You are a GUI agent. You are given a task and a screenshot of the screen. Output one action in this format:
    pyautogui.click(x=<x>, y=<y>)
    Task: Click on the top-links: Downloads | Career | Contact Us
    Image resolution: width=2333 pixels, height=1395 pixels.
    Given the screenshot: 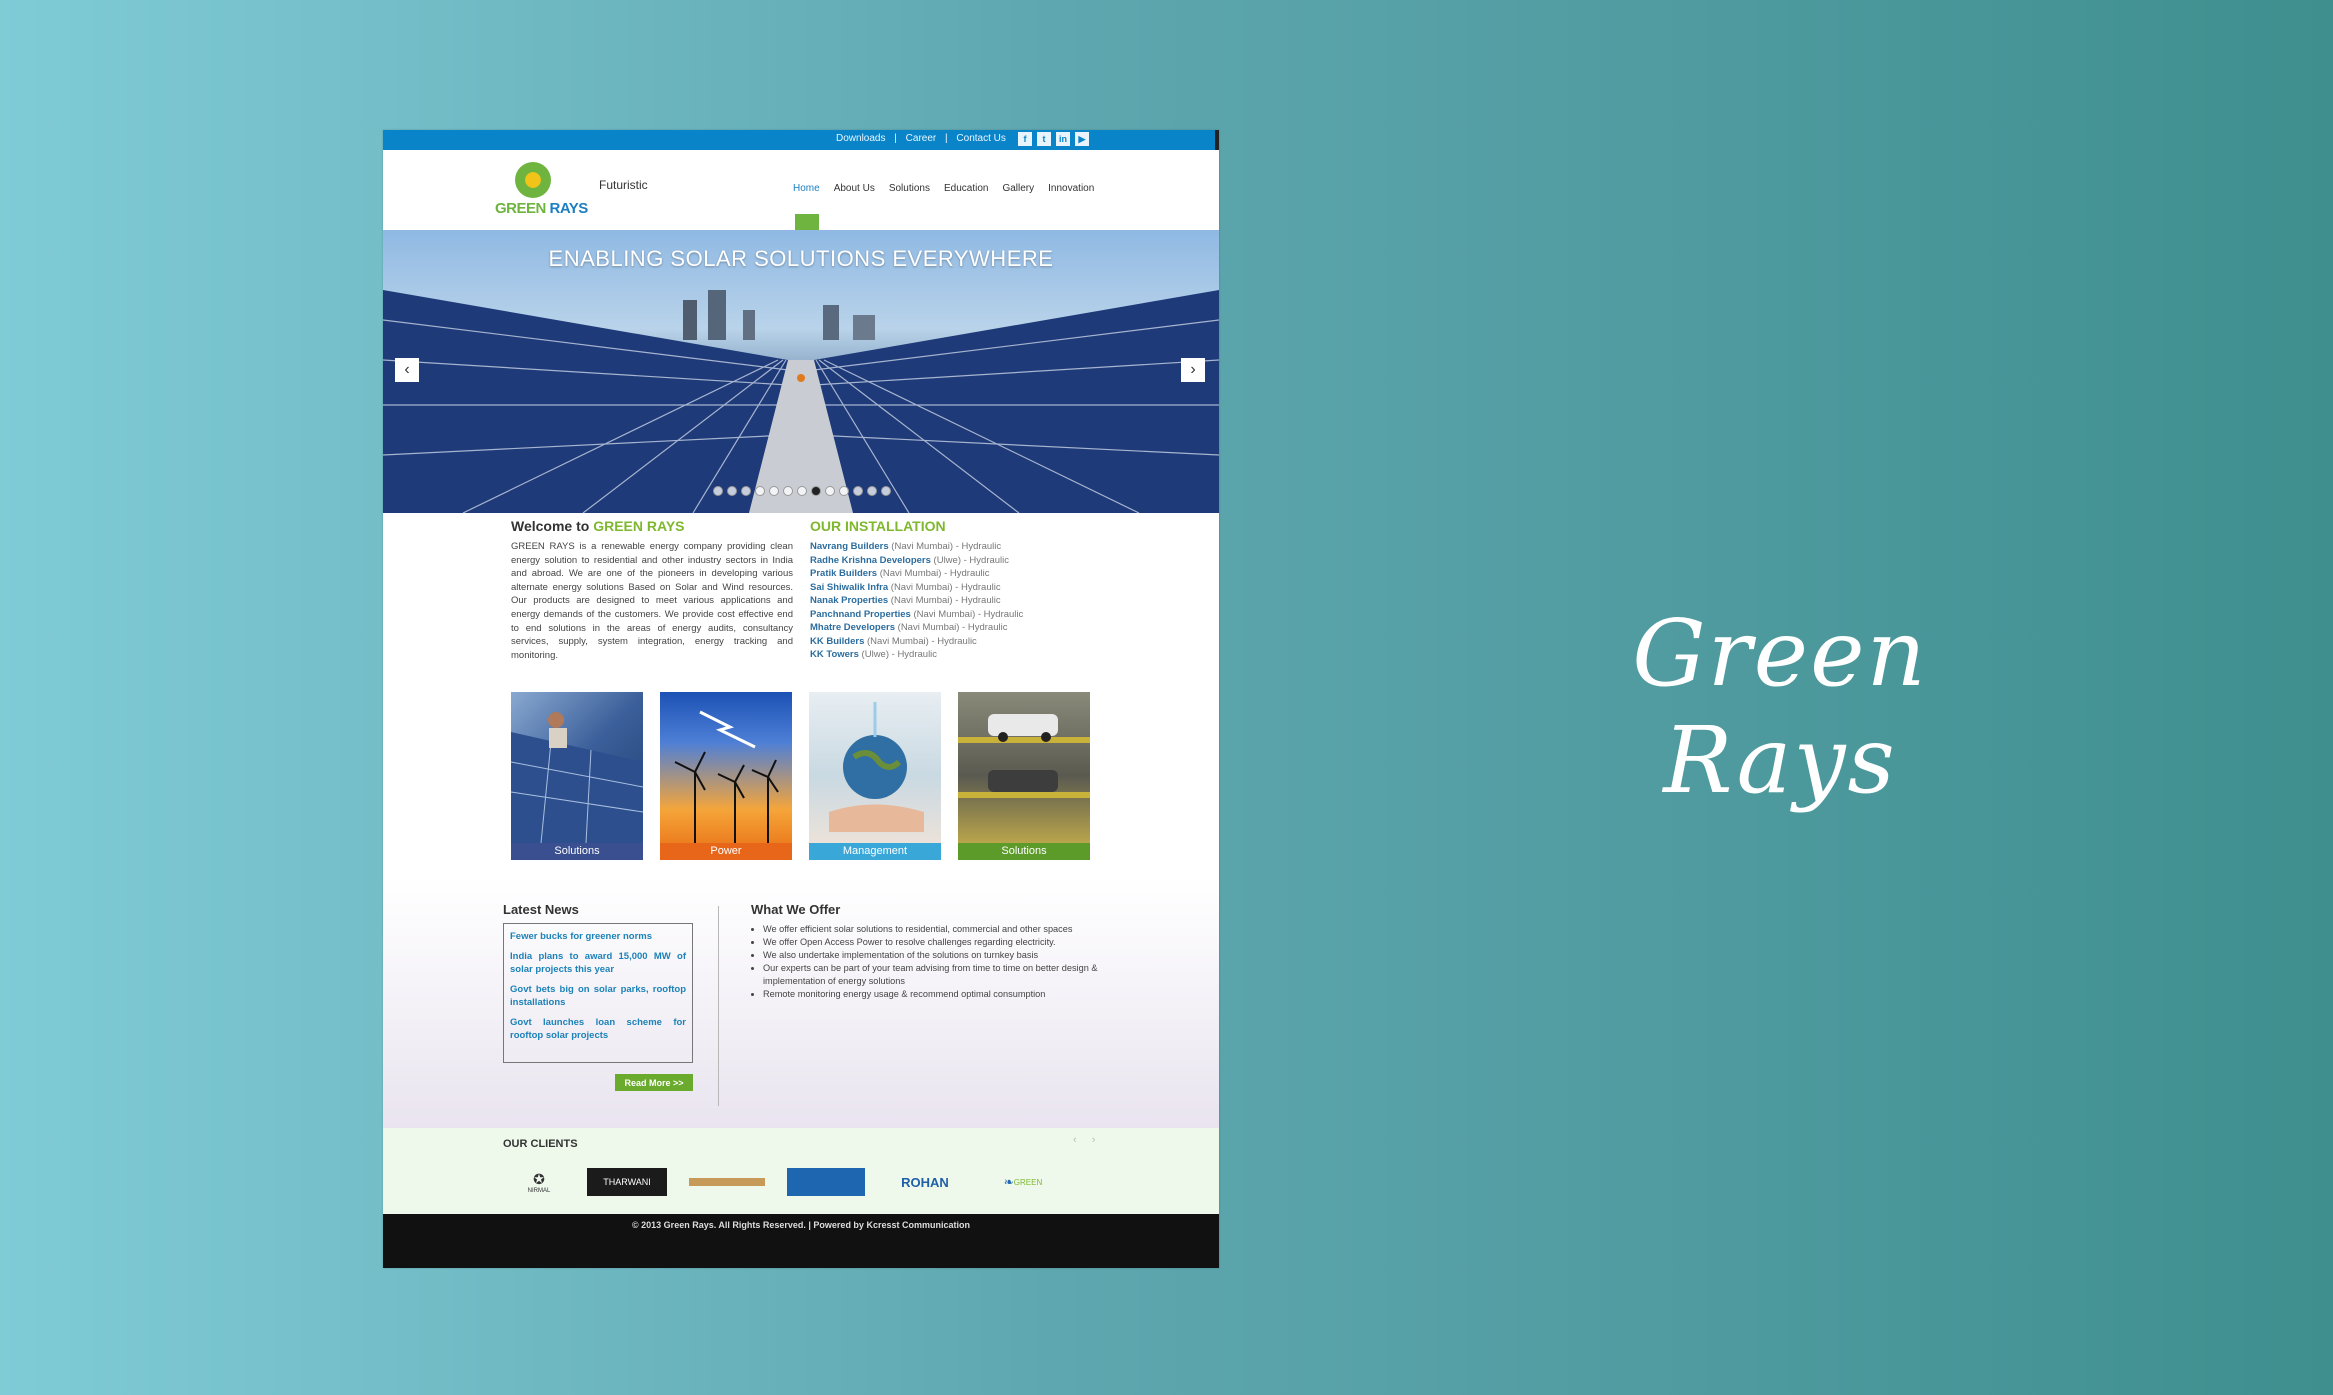 What is the action you would take?
    pyautogui.click(x=921, y=138)
    